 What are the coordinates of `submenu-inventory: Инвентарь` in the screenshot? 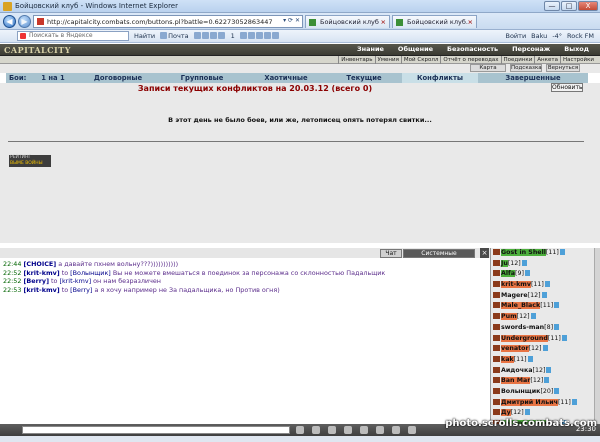 It's located at (356, 60).